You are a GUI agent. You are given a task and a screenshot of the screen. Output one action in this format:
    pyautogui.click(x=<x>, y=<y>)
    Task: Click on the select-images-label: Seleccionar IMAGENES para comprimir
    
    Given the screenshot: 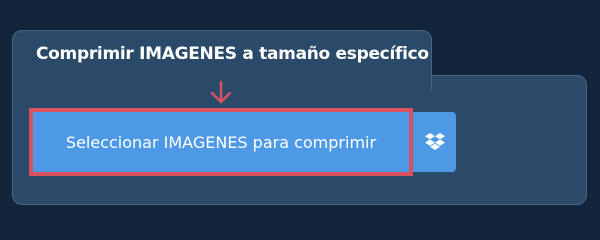 What is the action you would take?
    pyautogui.click(x=221, y=142)
    